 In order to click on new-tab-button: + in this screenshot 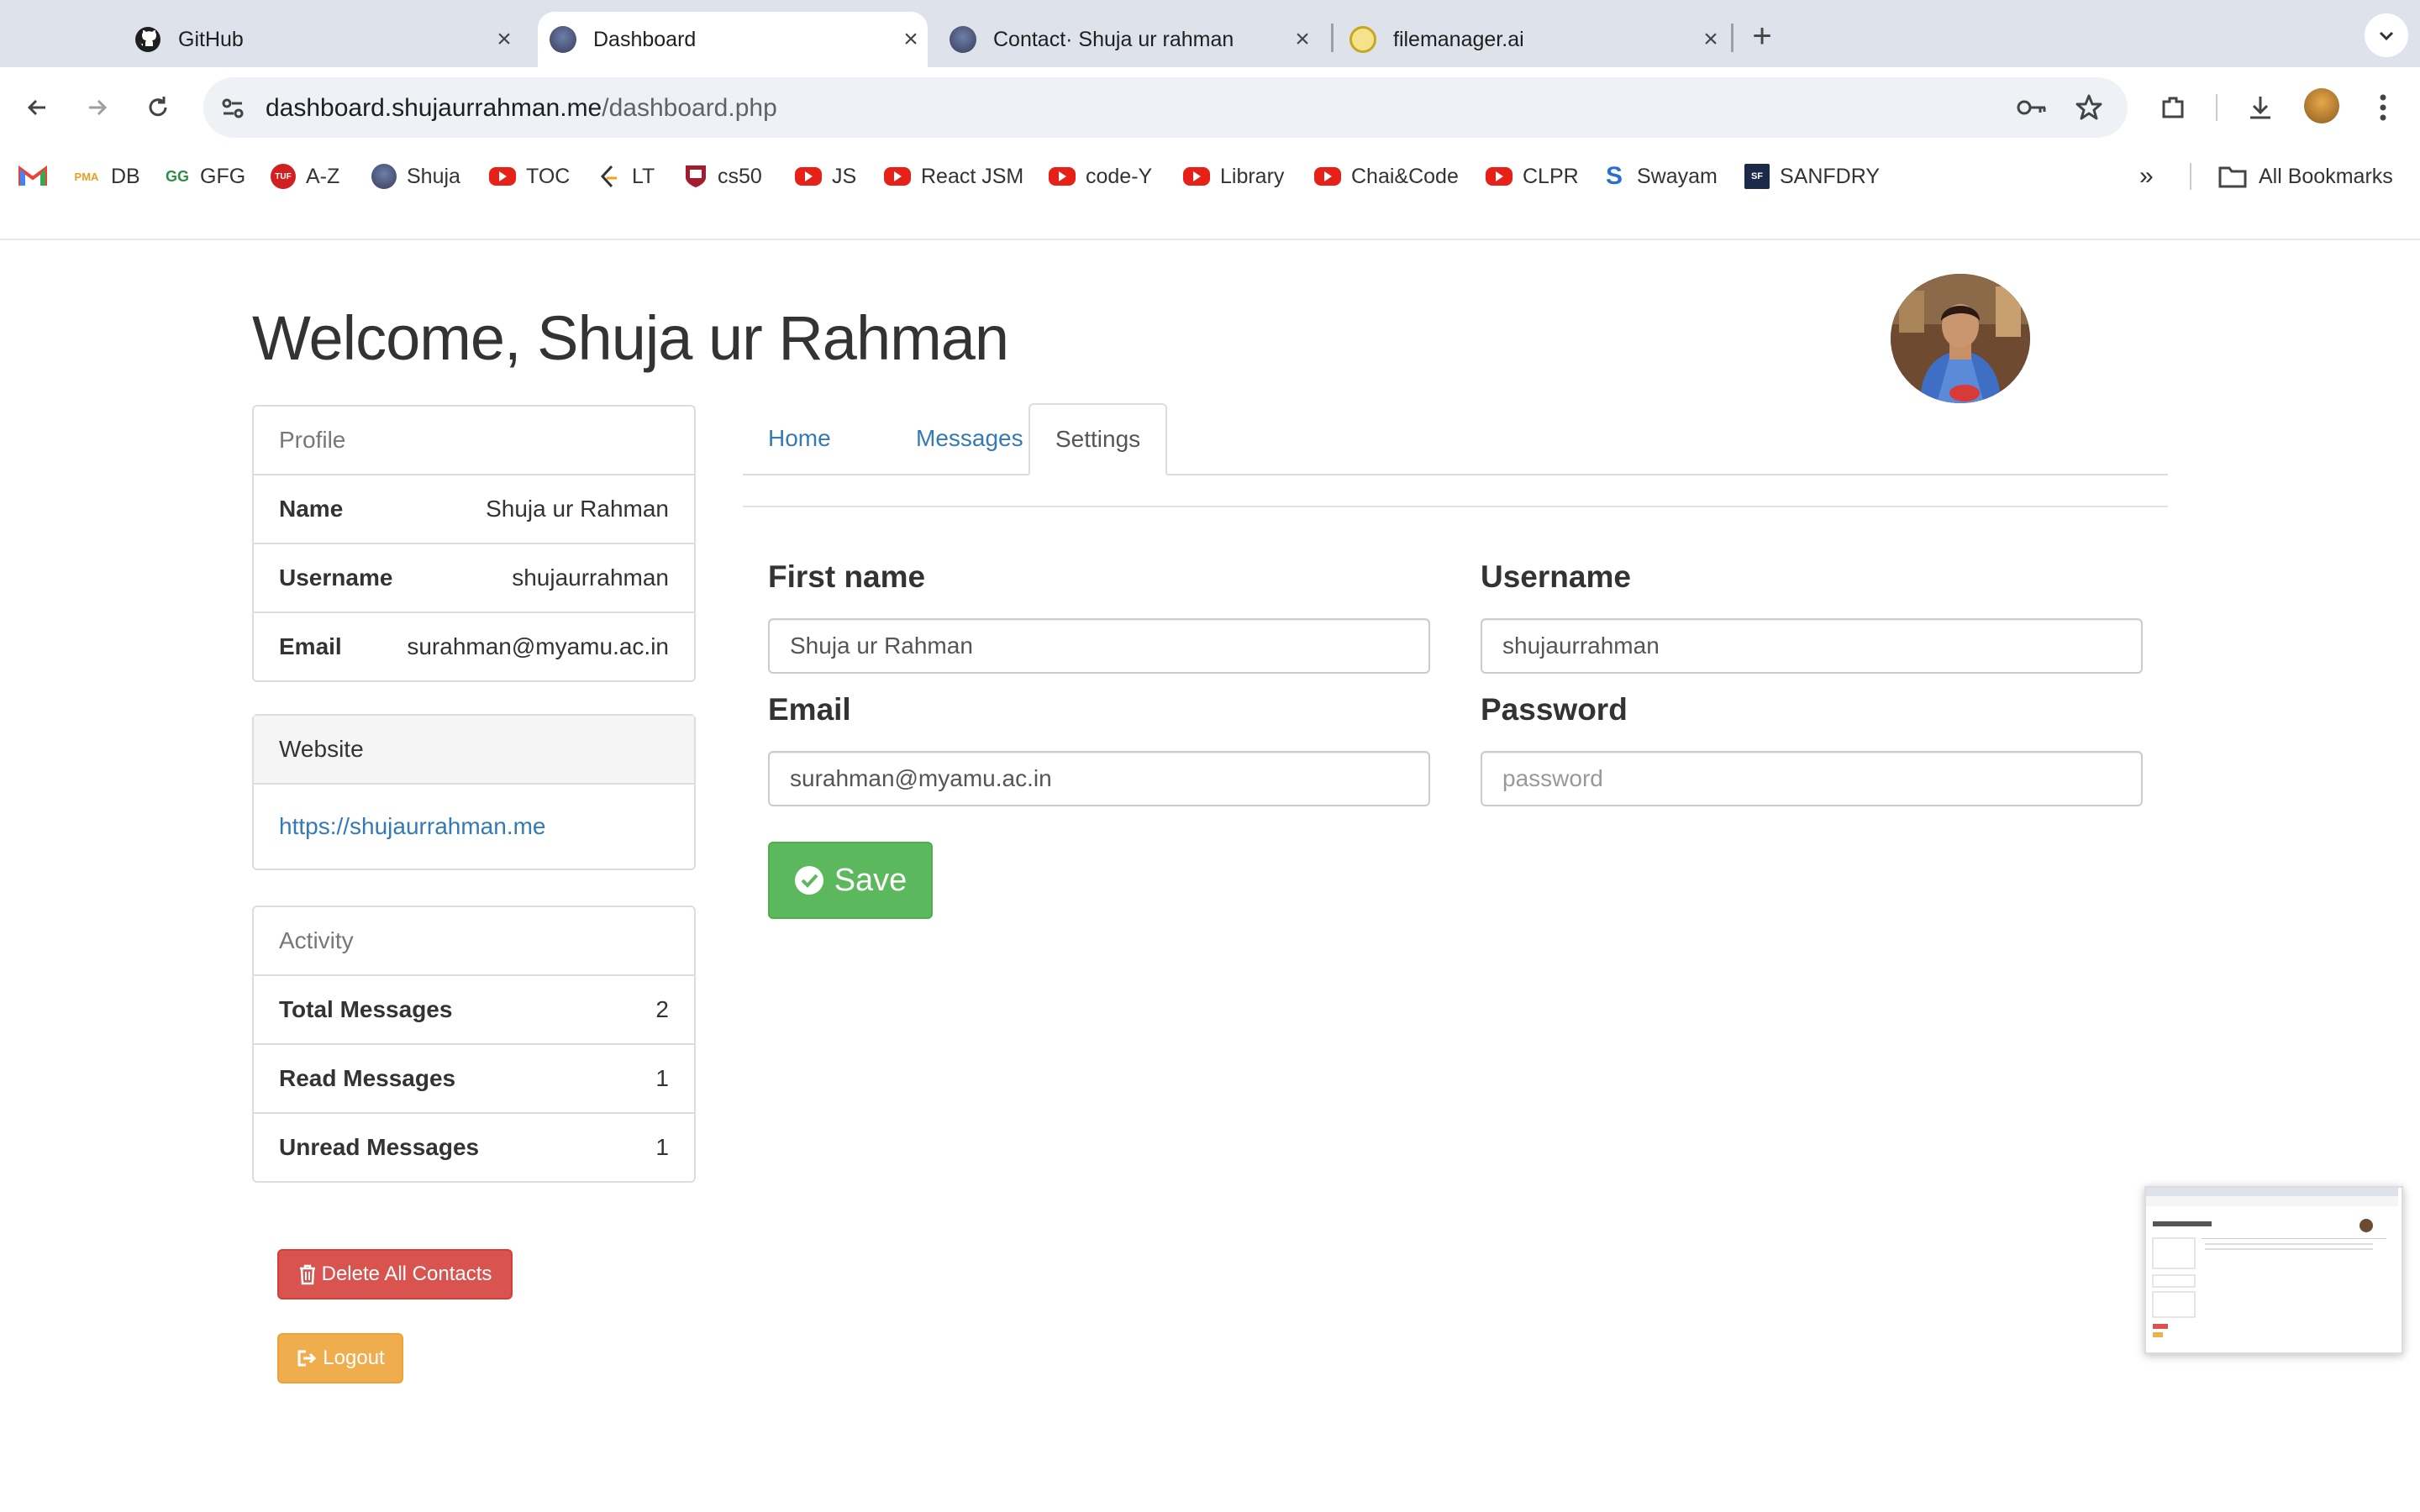, I will do `click(1762, 36)`.